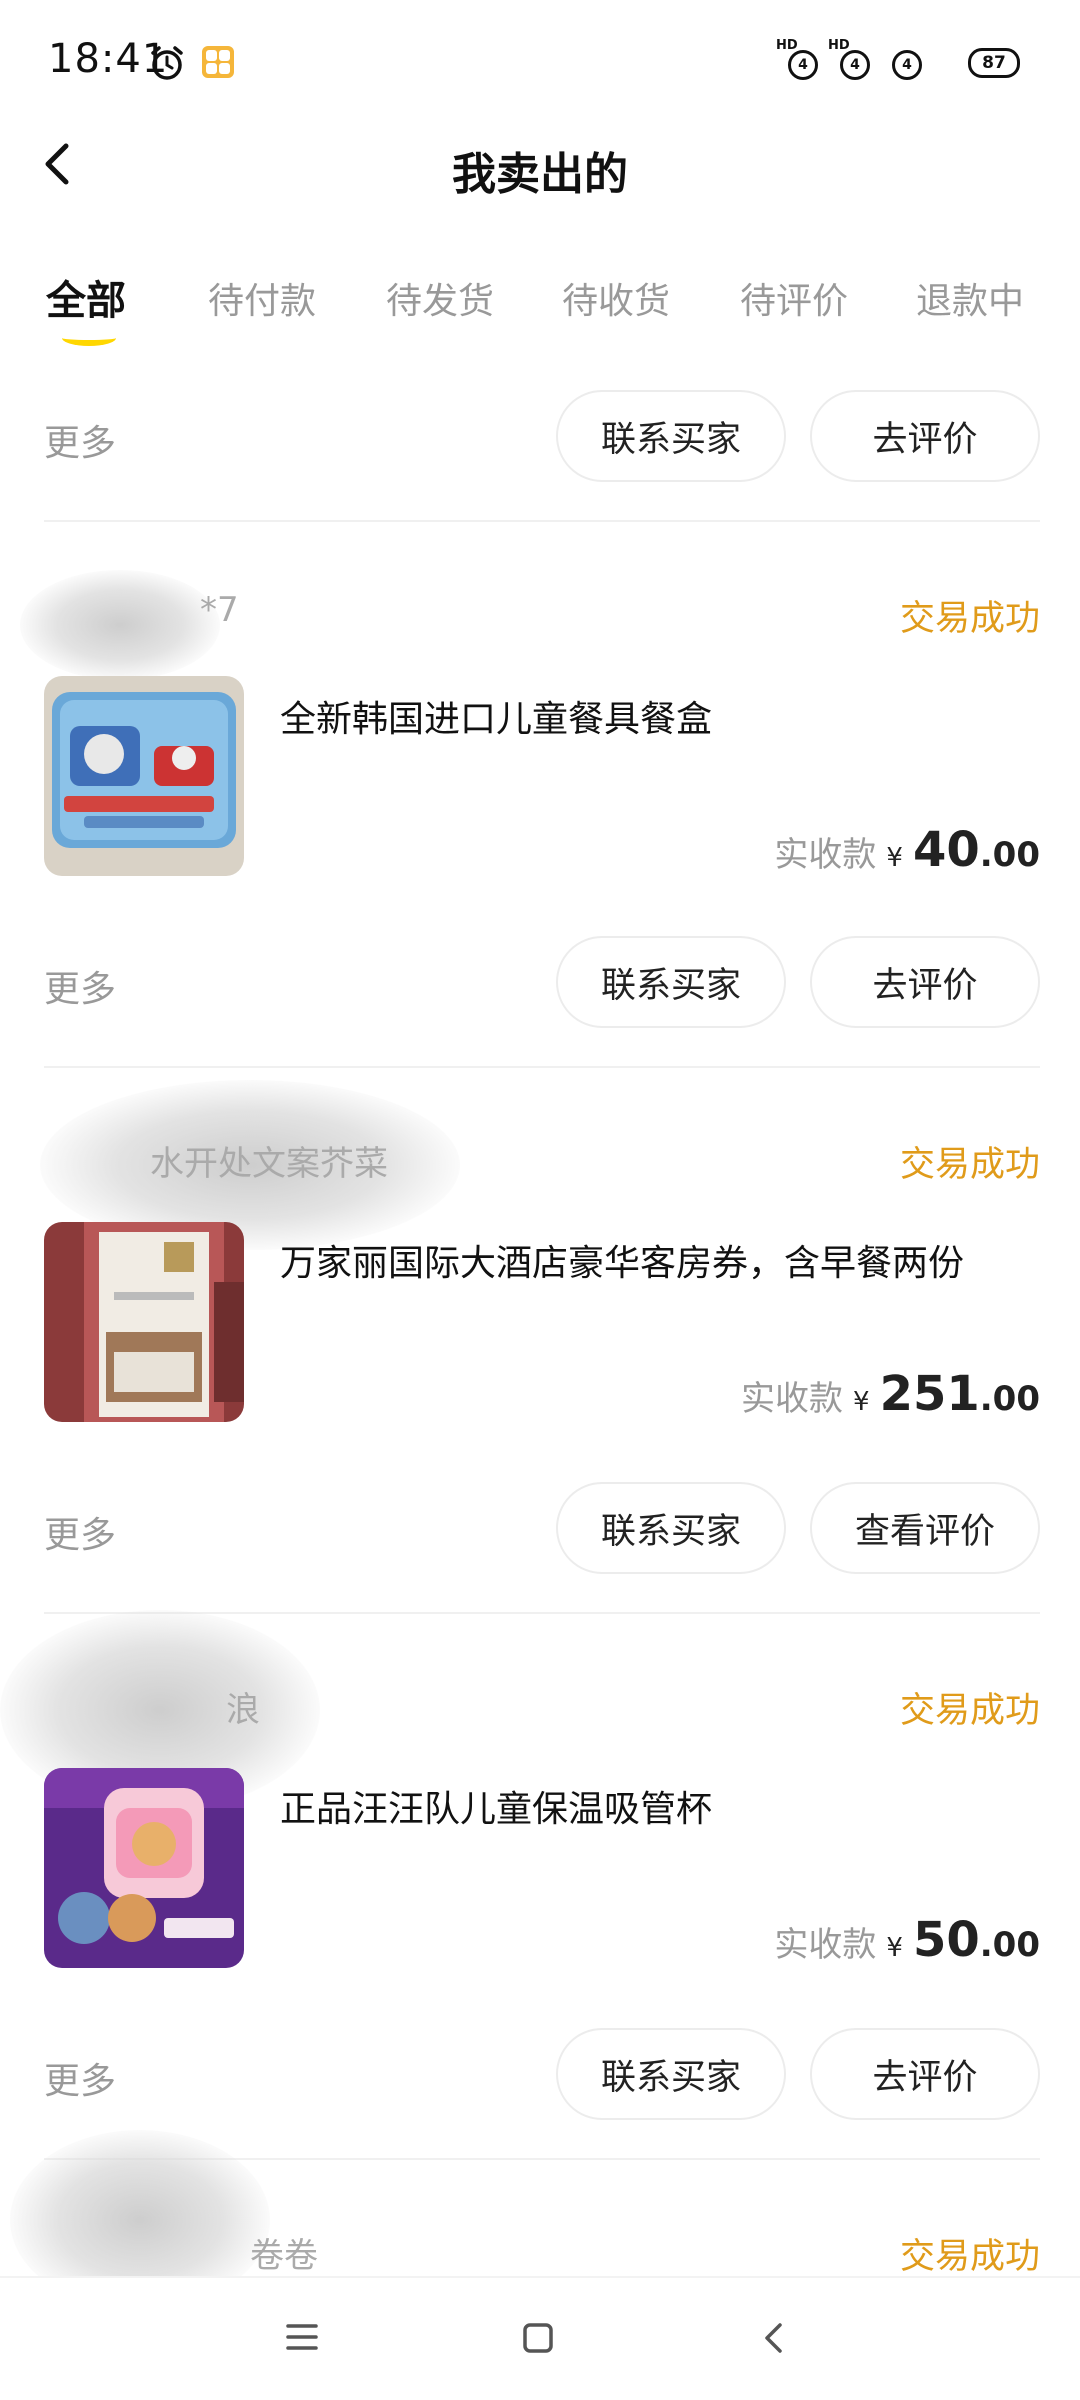 The width and height of the screenshot is (1080, 2400). Describe the element at coordinates (540, 312) in the screenshot. I see `tab-bar: 全部 待付款 待发货 待收货 待评价 退款中` at that location.